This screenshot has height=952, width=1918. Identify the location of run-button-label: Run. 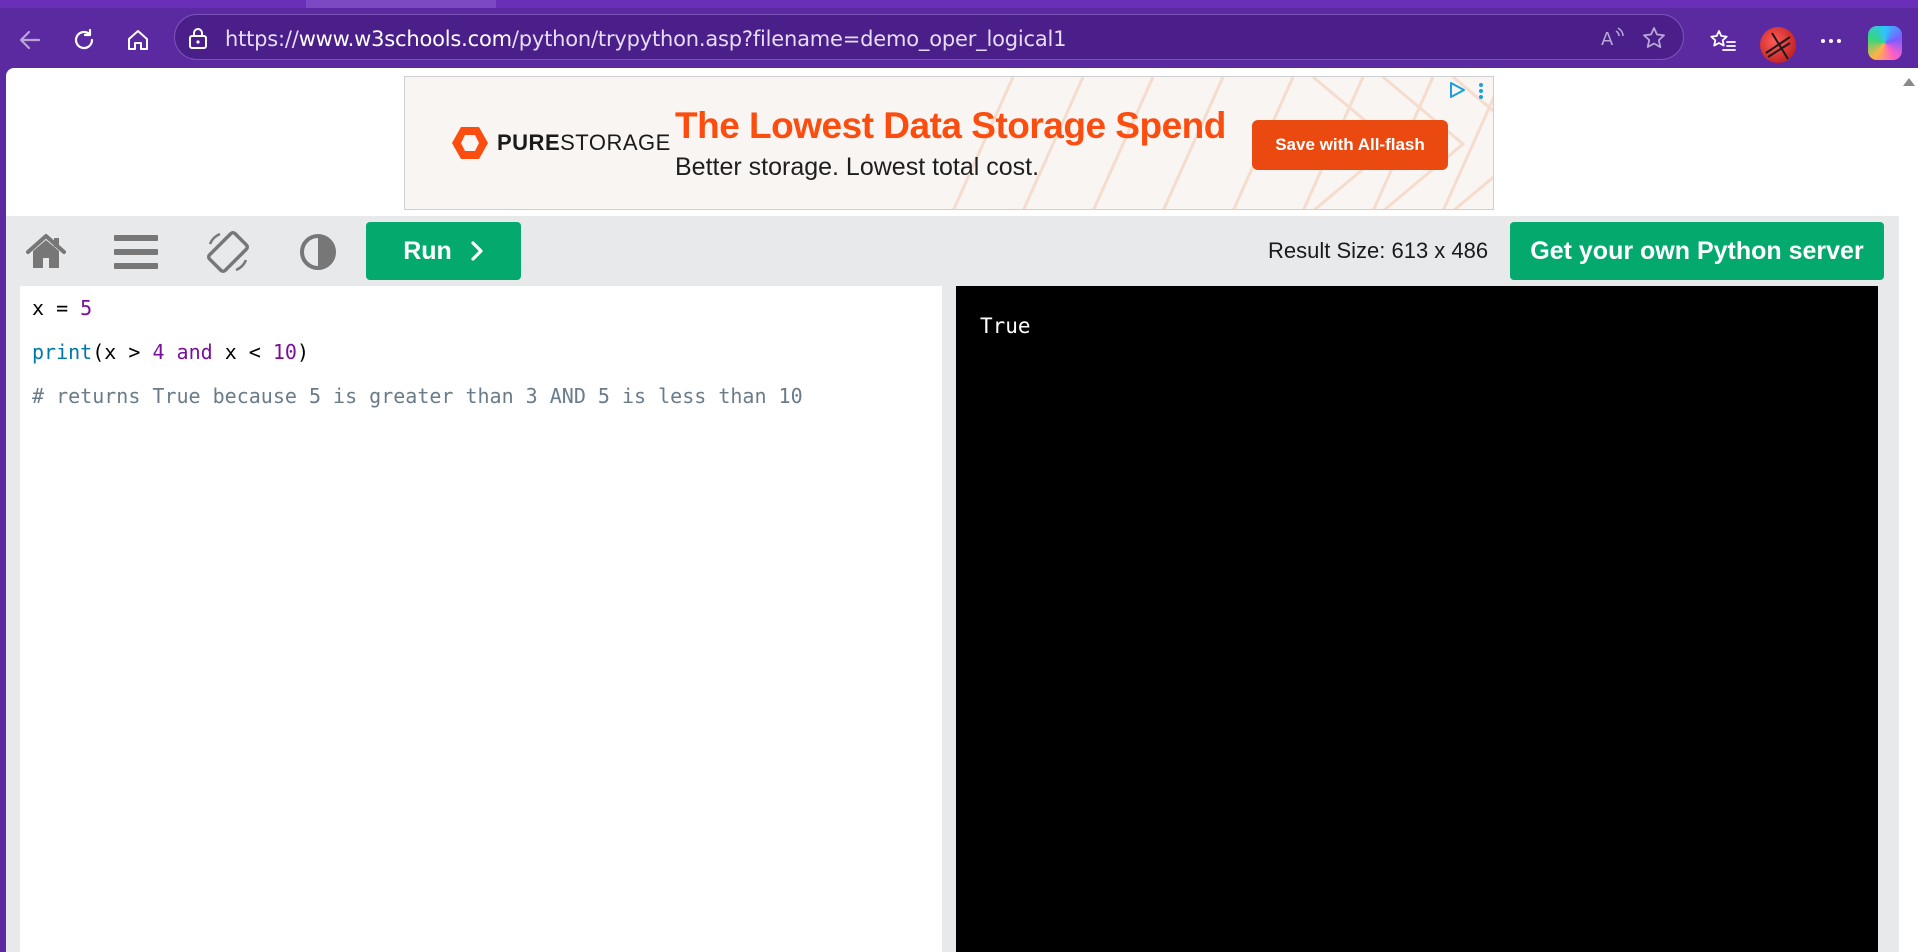
(427, 250).